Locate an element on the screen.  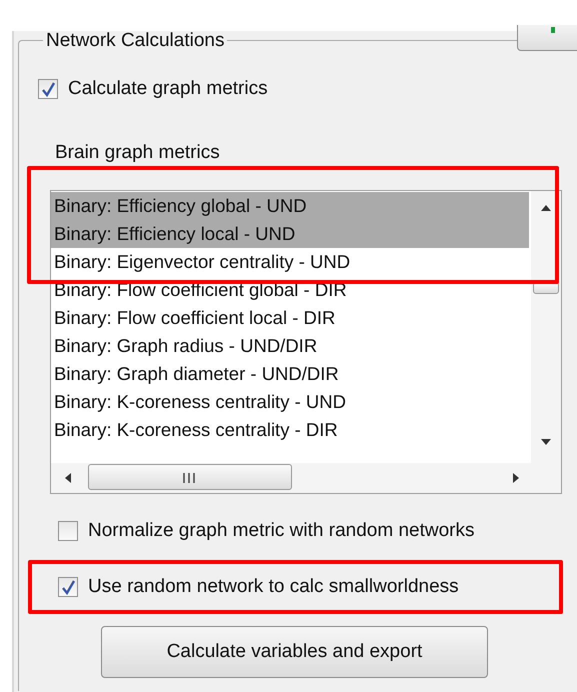
scroll-left-icon is located at coordinates (68, 478).